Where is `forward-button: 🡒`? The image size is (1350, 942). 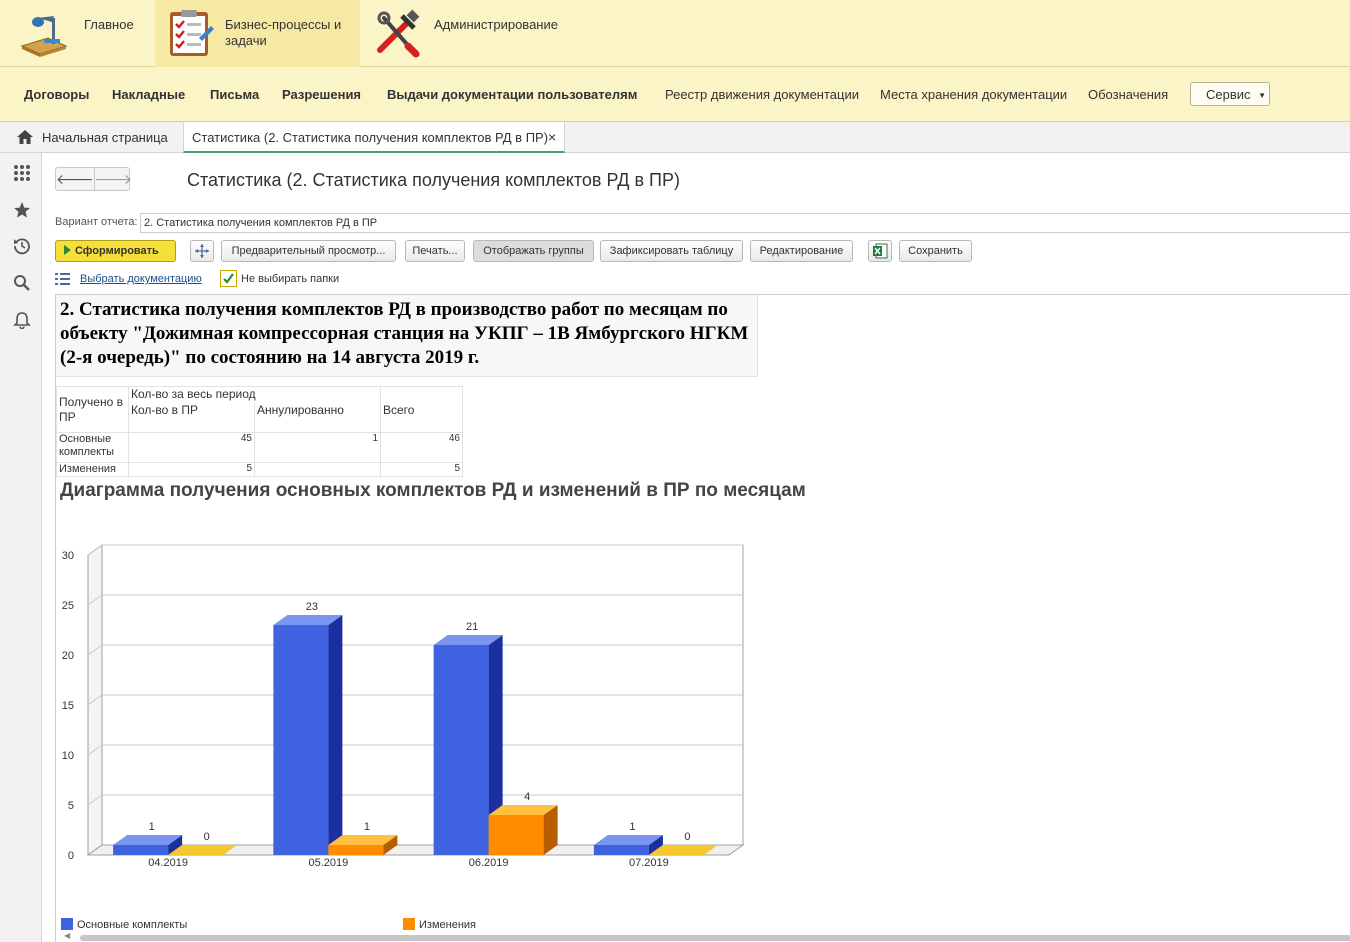
forward-button: 🡒 is located at coordinates (112, 179).